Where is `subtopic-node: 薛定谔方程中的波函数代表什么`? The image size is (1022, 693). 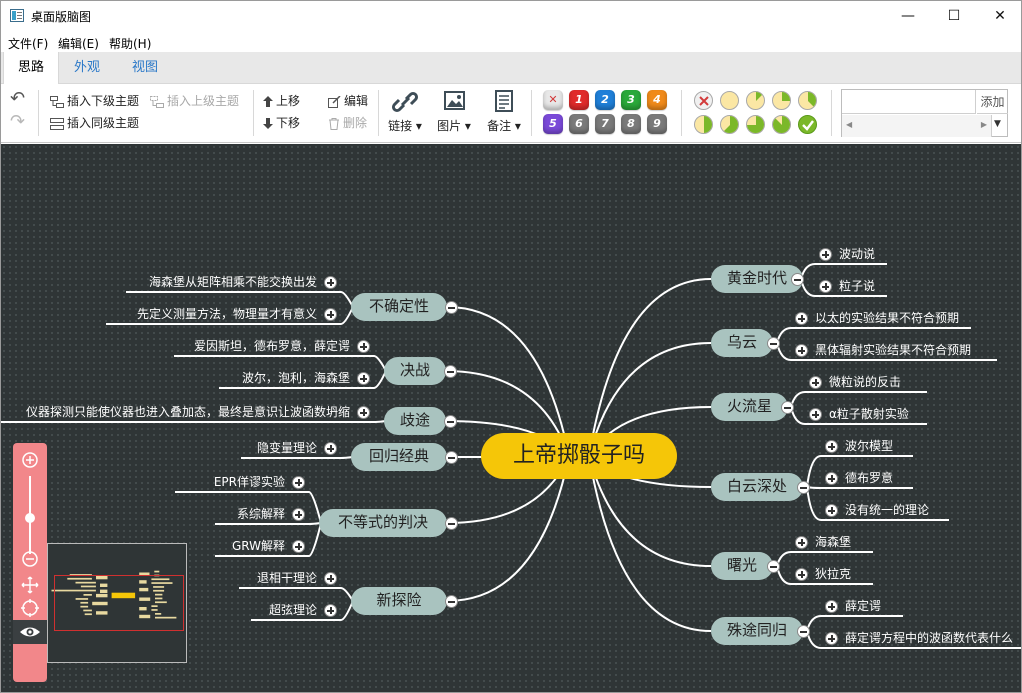
subtopic-node: 薛定谔方程中的波函数代表什么 is located at coordinates (929, 638).